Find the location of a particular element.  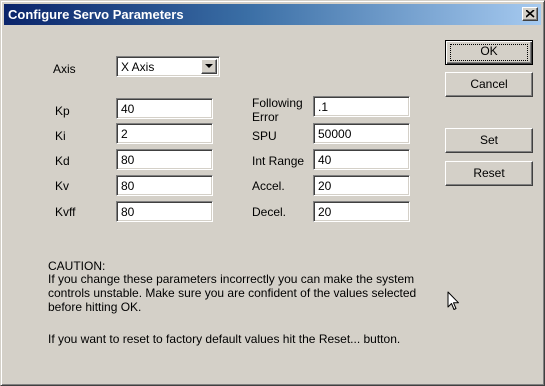

ki-field: 2 is located at coordinates (164, 133).